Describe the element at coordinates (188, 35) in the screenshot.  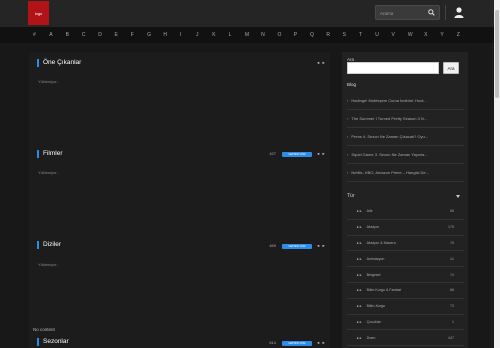
I see `alphabet-letter: I` at that location.